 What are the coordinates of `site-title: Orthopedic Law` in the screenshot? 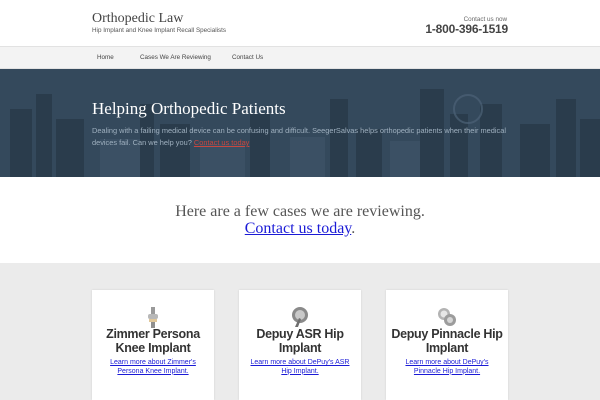 It's located at (137, 19).